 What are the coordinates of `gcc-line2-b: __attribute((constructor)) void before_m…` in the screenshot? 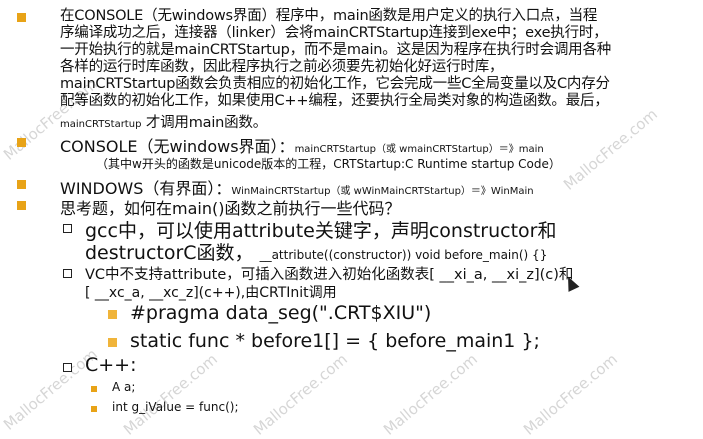 It's located at (403, 255).